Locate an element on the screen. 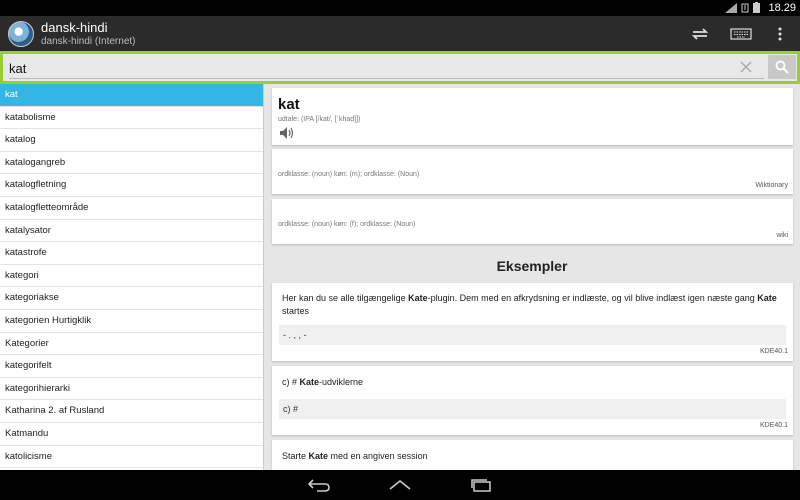  list-item: katalog is located at coordinates (131, 140).